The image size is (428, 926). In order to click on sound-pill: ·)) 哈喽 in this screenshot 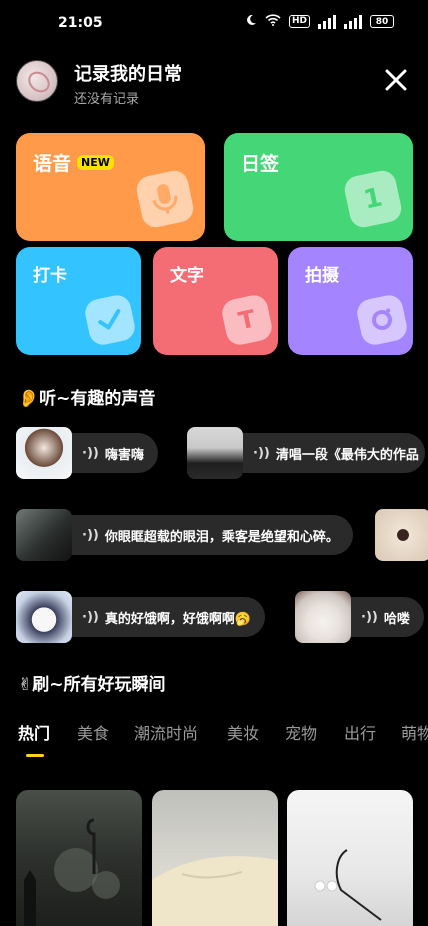, I will do `click(383, 617)`.